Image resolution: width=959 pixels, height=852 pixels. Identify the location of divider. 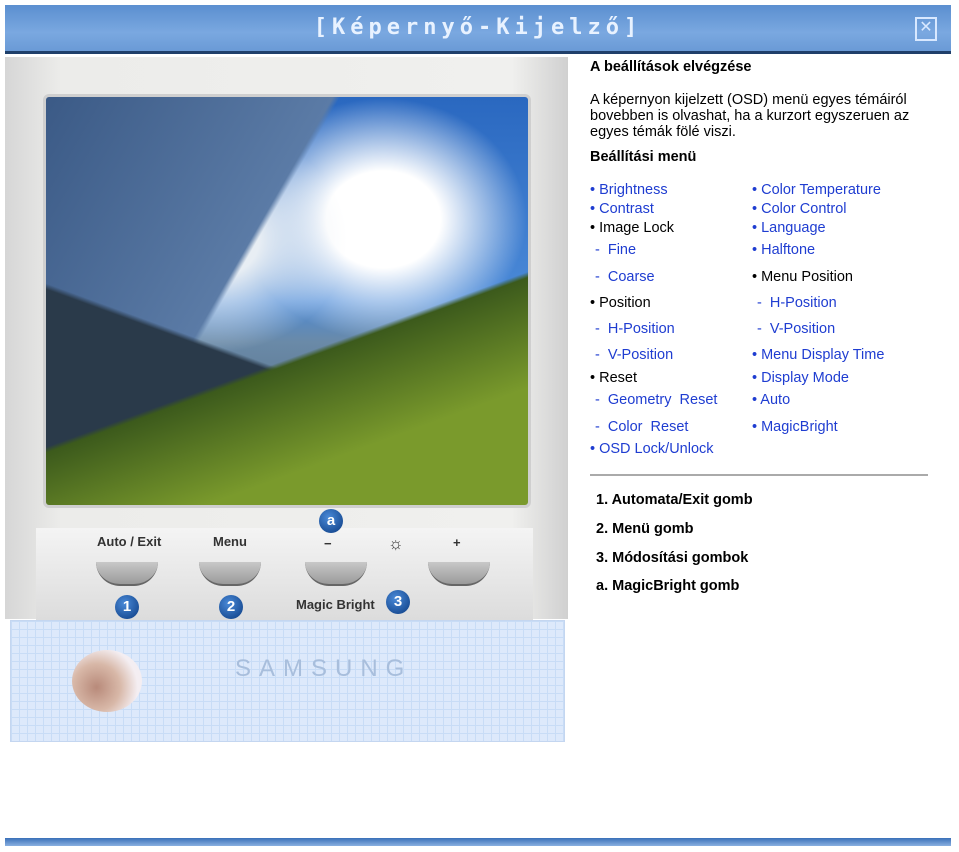
(759, 475).